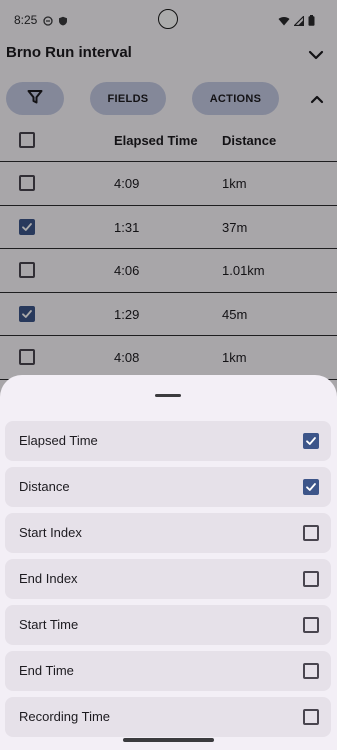 The width and height of the screenshot is (337, 750). What do you see at coordinates (48, 19) in the screenshot?
I see `vpn-icon` at bounding box center [48, 19].